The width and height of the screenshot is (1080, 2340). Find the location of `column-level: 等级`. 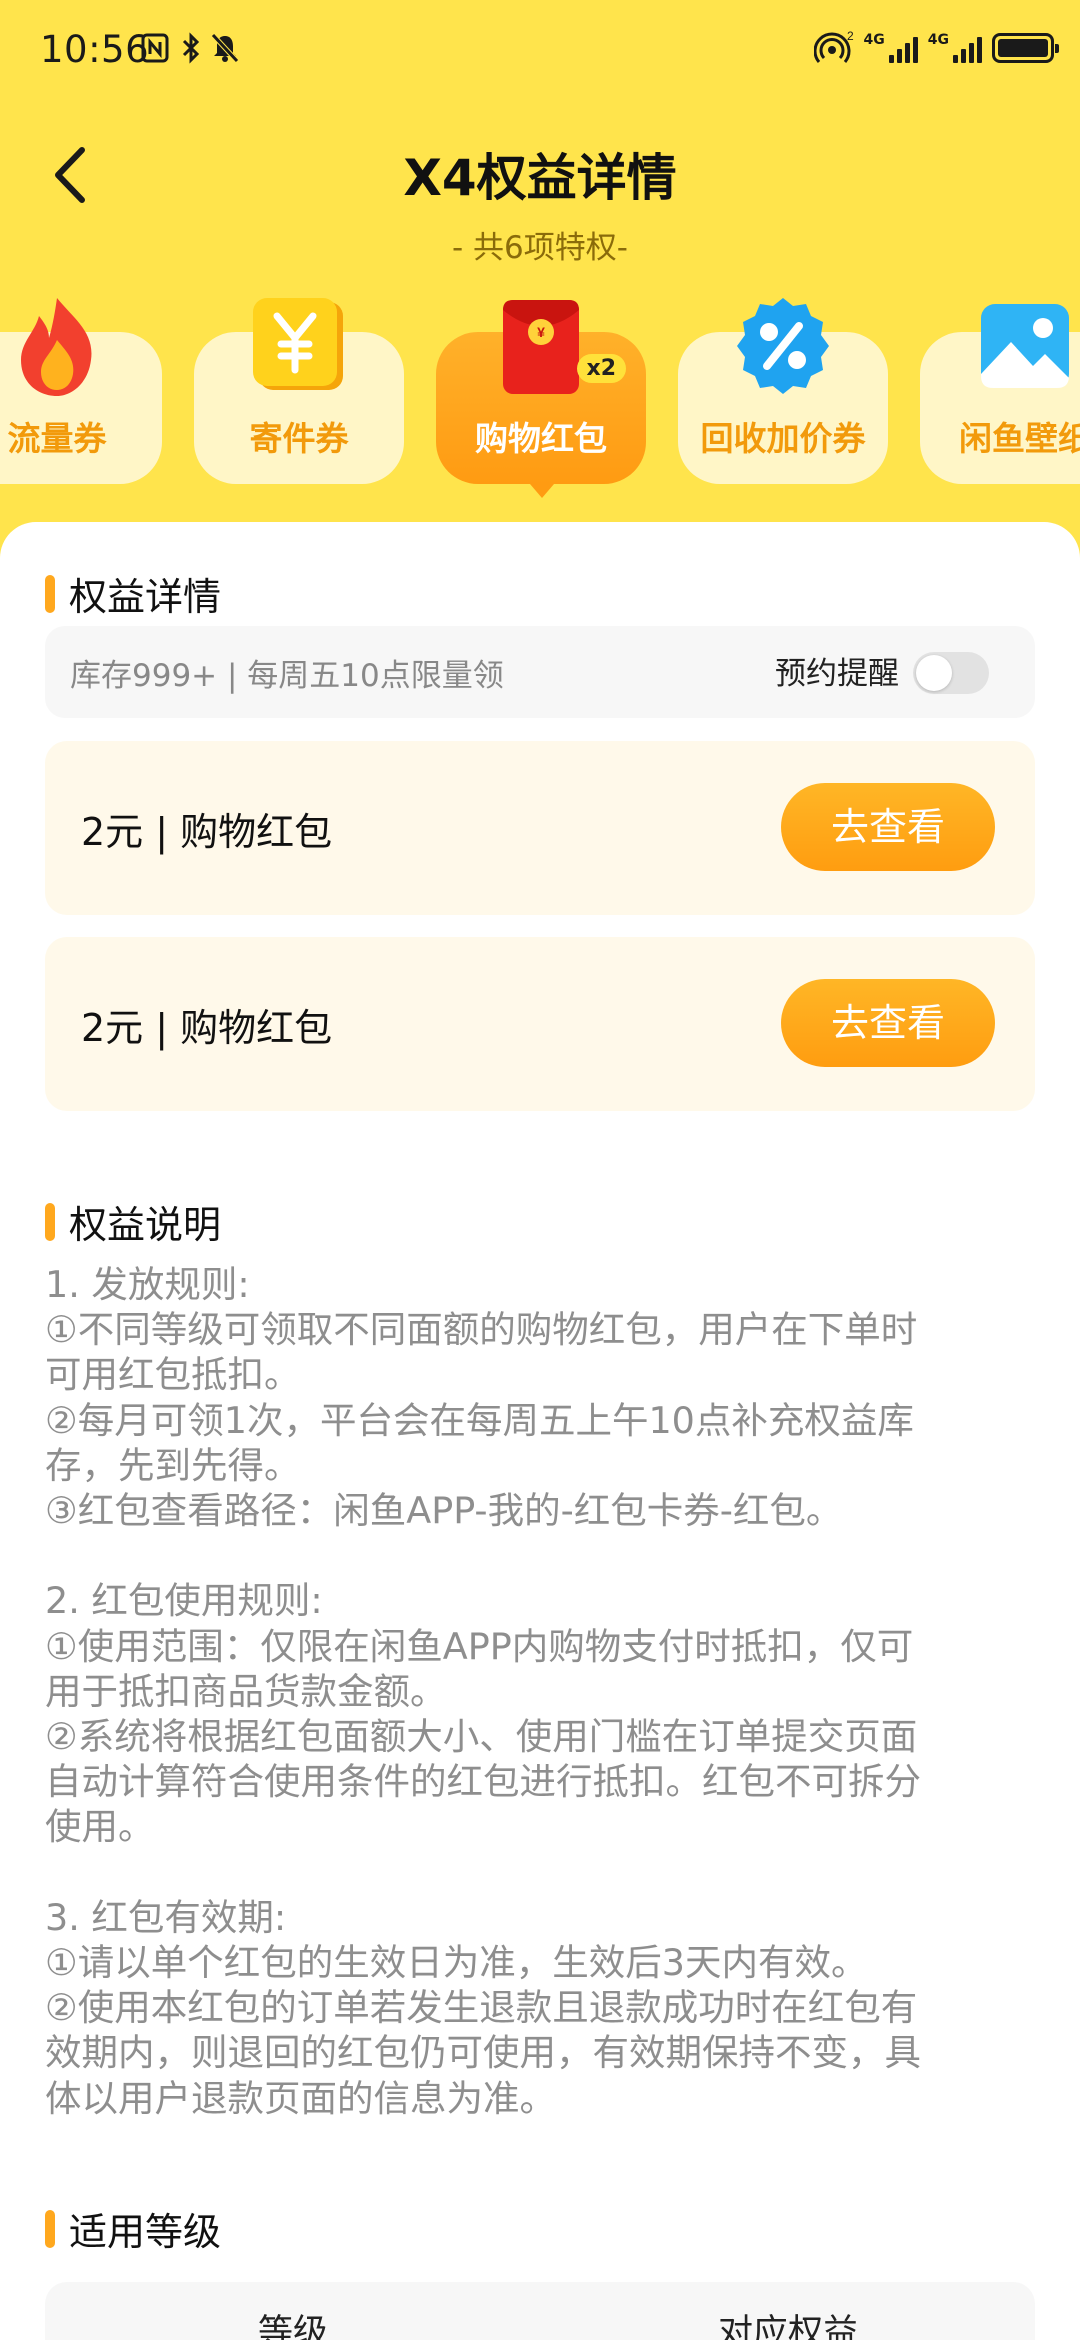

column-level: 等级 is located at coordinates (293, 2326).